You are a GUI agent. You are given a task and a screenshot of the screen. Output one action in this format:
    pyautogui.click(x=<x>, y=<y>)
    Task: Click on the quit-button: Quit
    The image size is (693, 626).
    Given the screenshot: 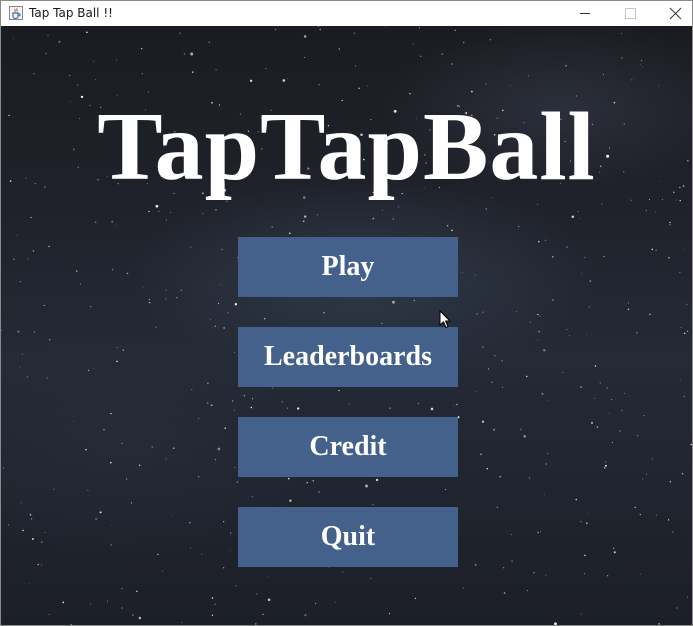 What is the action you would take?
    pyautogui.click(x=348, y=537)
    